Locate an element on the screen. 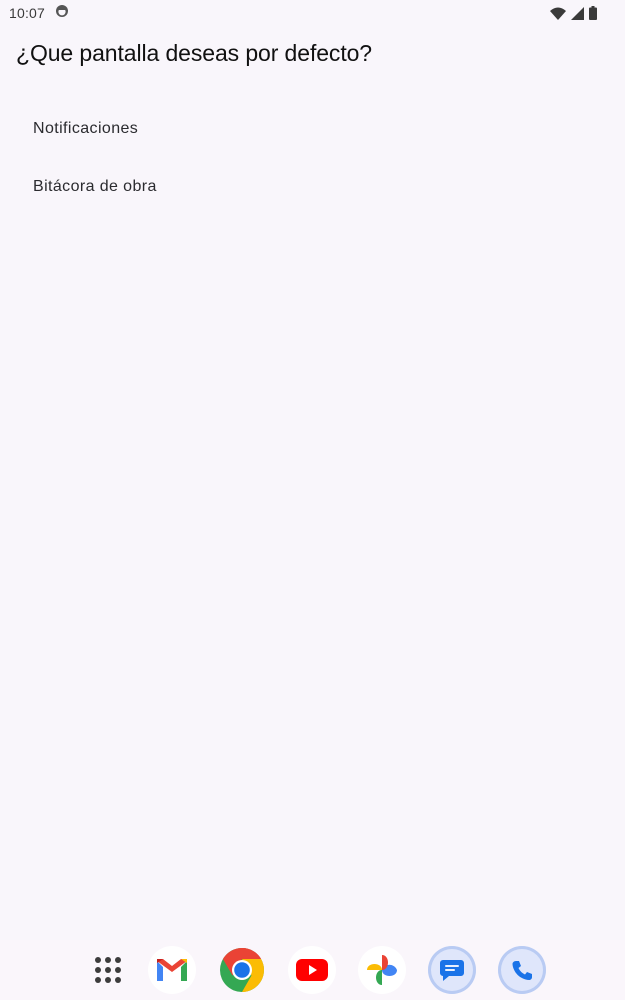  photos-icon is located at coordinates (382, 970).